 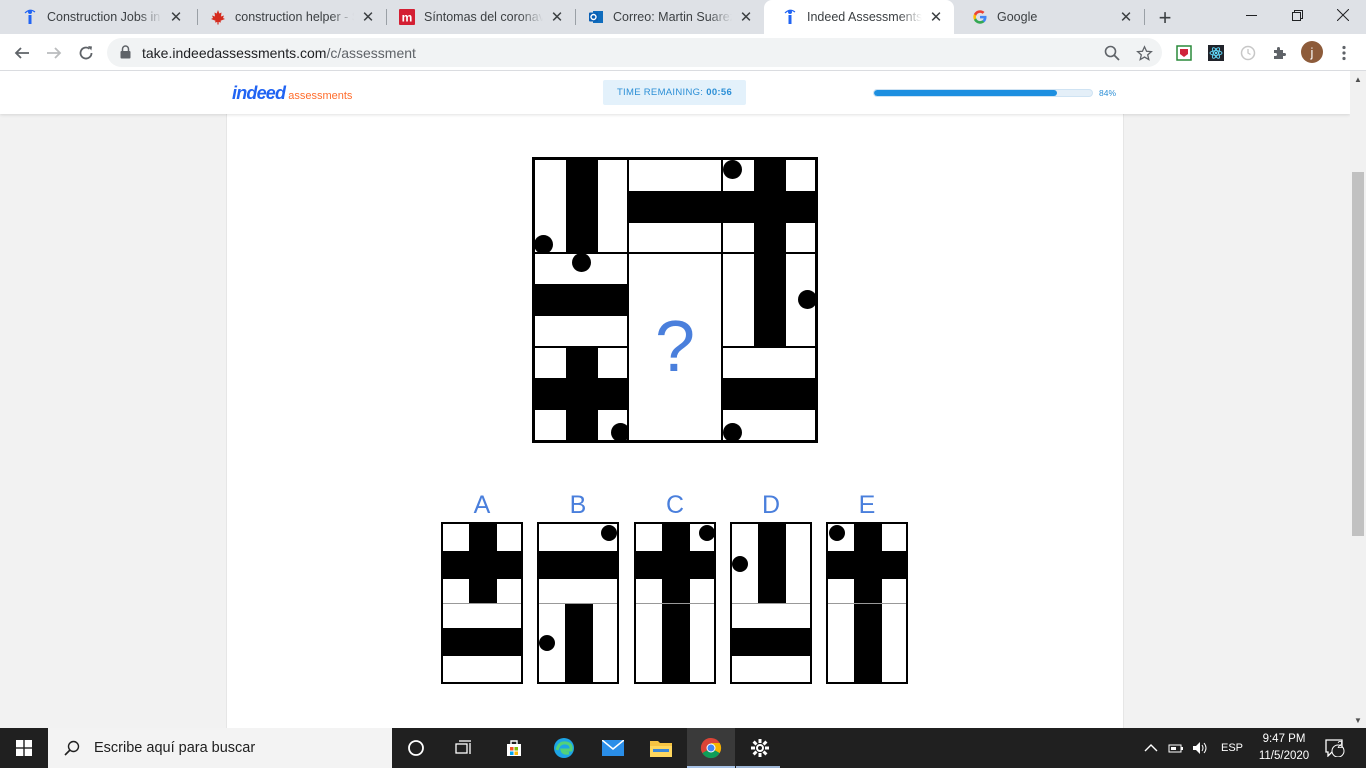 What do you see at coordinates (1144, 53) in the screenshot?
I see `bookmark-star-icon` at bounding box center [1144, 53].